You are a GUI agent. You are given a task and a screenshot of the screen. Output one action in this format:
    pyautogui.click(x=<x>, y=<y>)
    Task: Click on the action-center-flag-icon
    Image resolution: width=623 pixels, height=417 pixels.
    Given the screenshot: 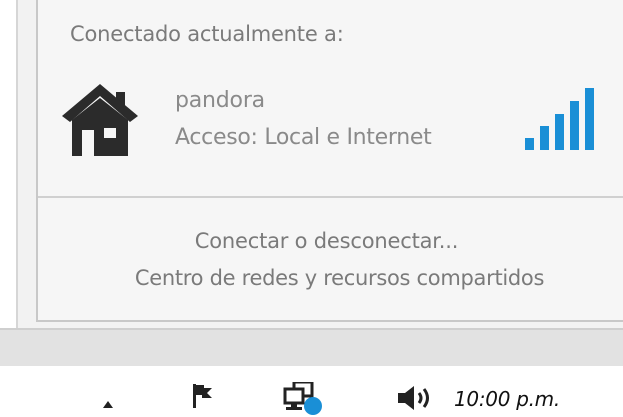 What is the action you would take?
    pyautogui.click(x=203, y=396)
    